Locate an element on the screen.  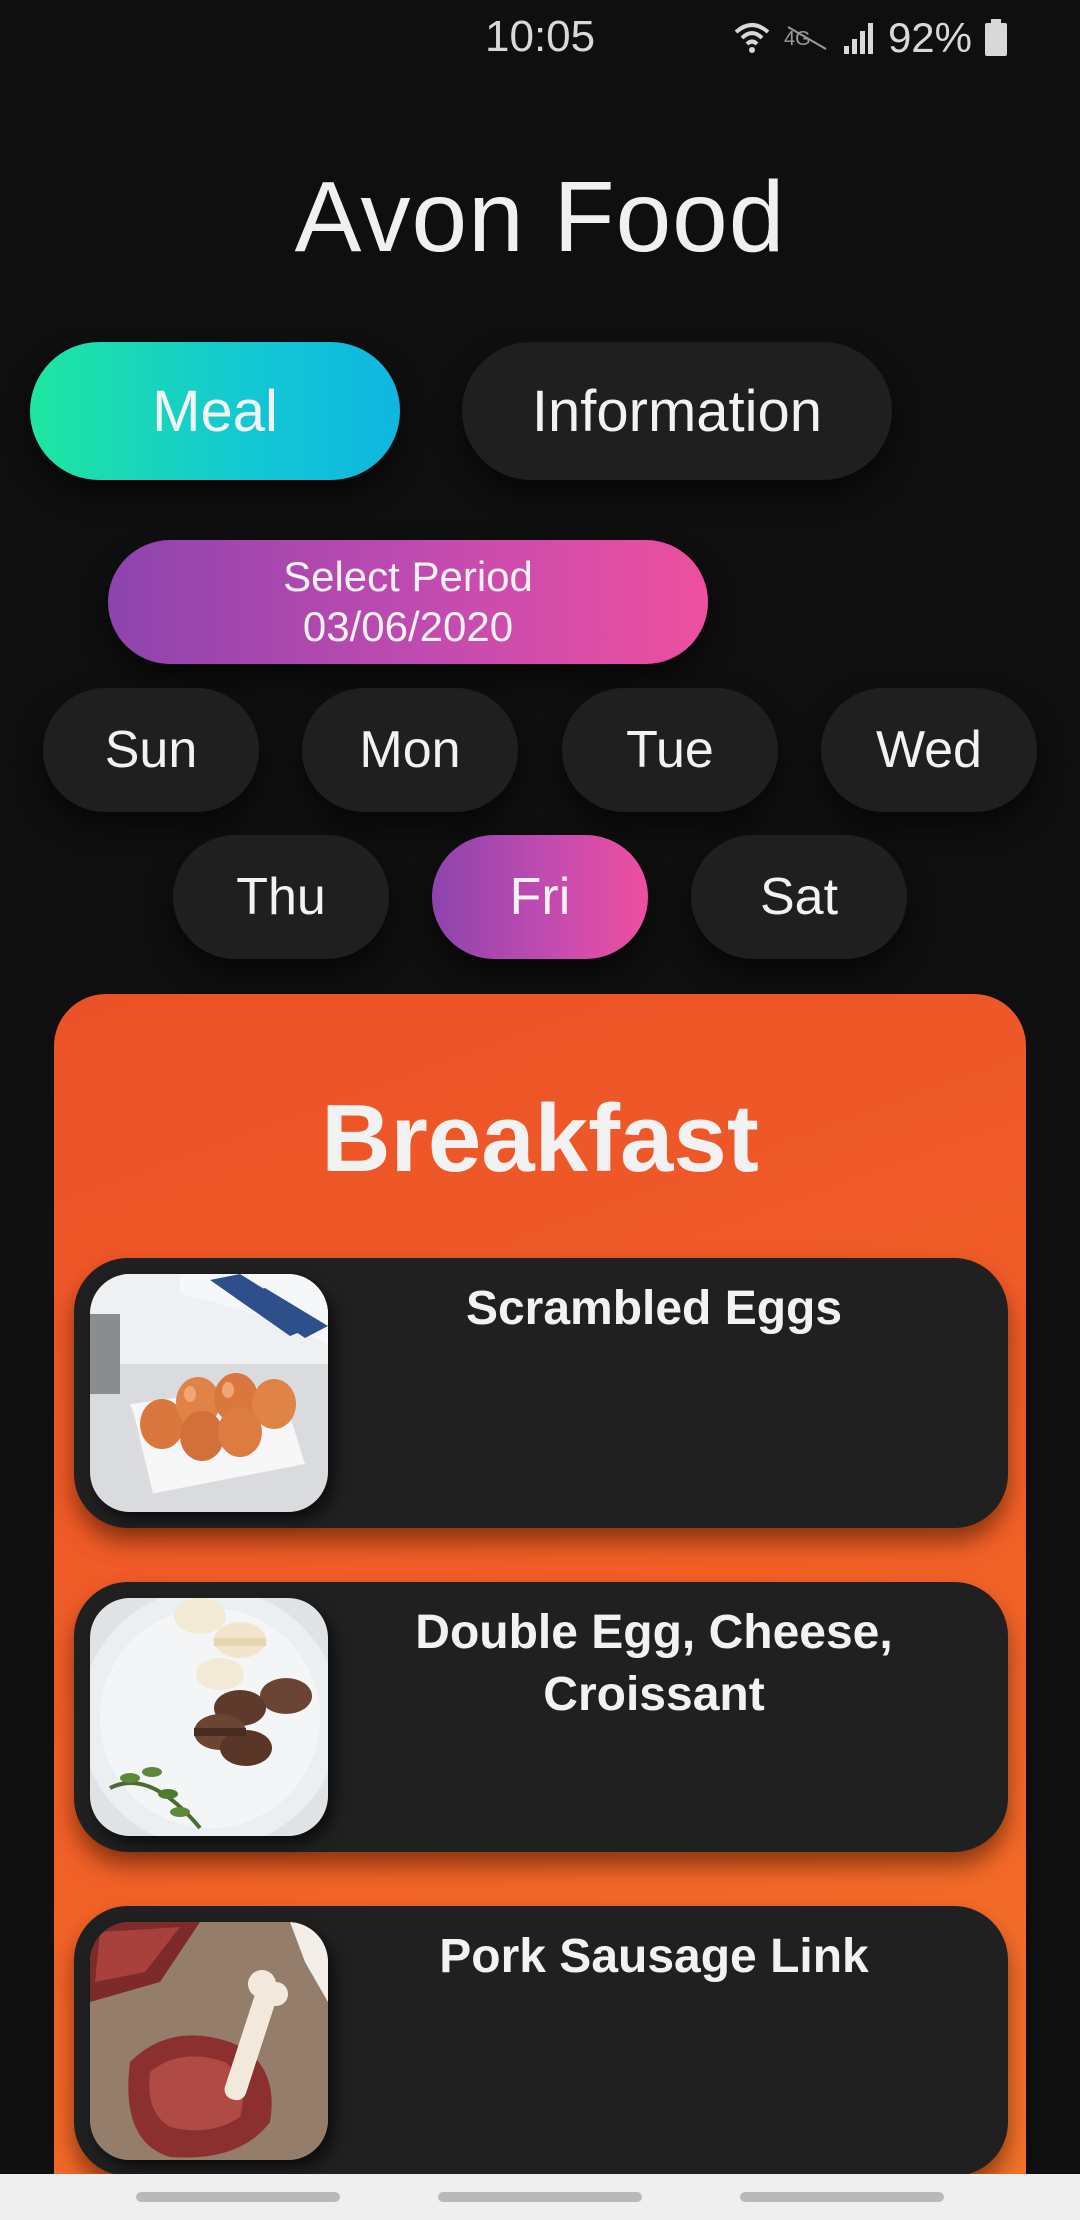
4g-icon: 4G is located at coordinates (807, 38).